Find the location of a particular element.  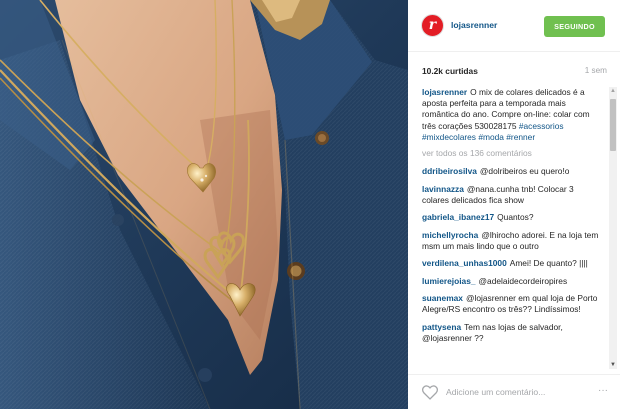

scroll-down-arrow-icon: ▼ is located at coordinates (613, 365).